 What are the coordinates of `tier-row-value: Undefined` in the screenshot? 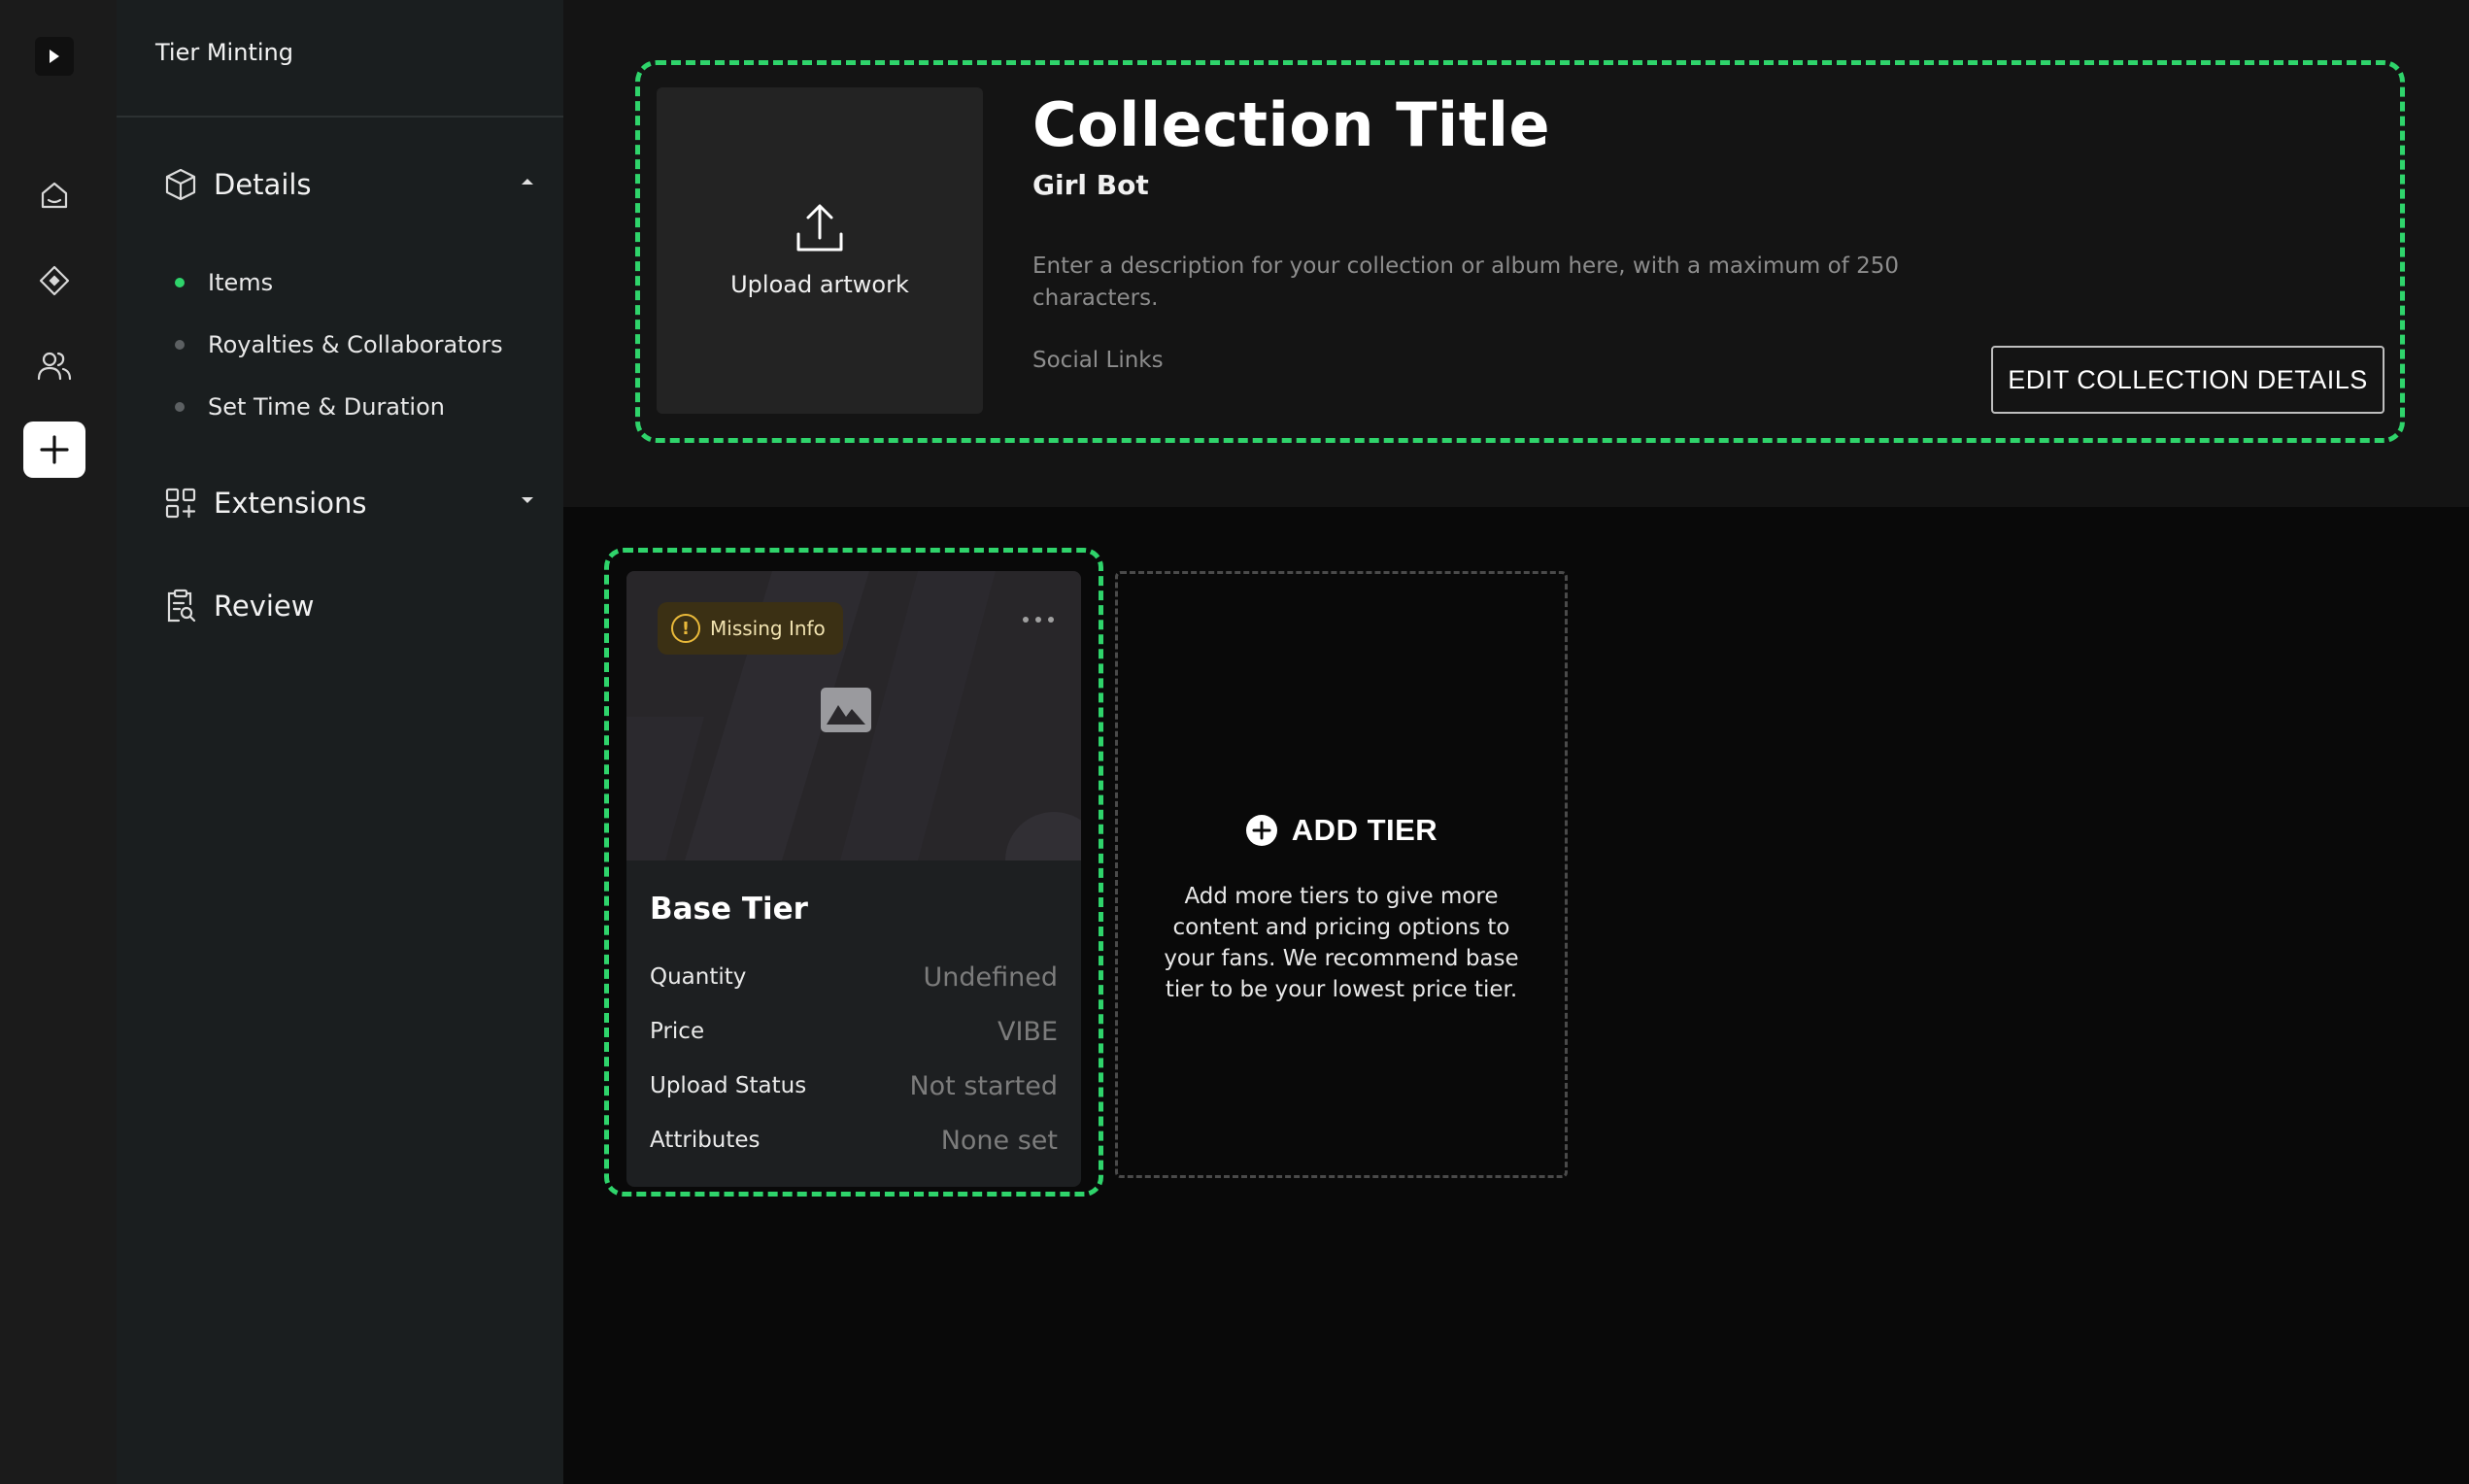 It's located at (991, 977).